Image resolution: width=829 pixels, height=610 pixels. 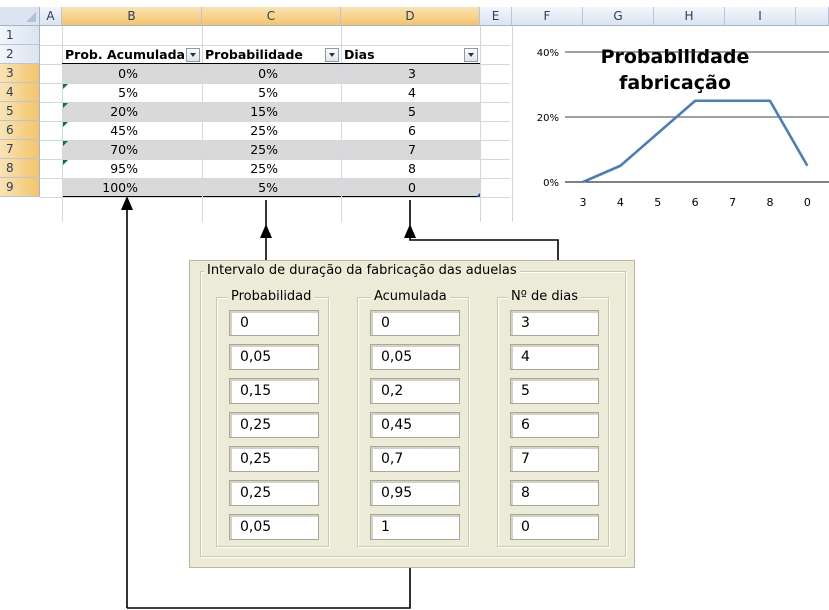 I want to click on column-header-b: B, so click(x=132, y=16).